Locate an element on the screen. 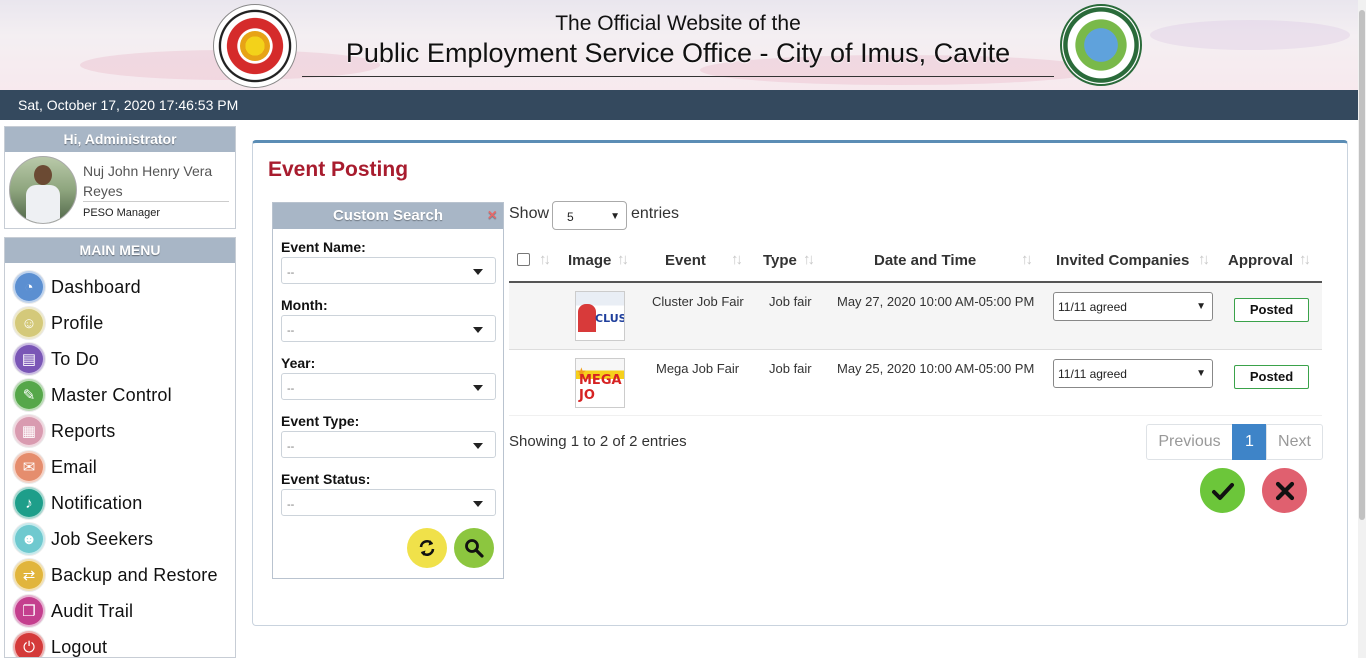 Image resolution: width=1366 pixels, height=658 pixels. event-status-select: -- is located at coordinates (388, 502).